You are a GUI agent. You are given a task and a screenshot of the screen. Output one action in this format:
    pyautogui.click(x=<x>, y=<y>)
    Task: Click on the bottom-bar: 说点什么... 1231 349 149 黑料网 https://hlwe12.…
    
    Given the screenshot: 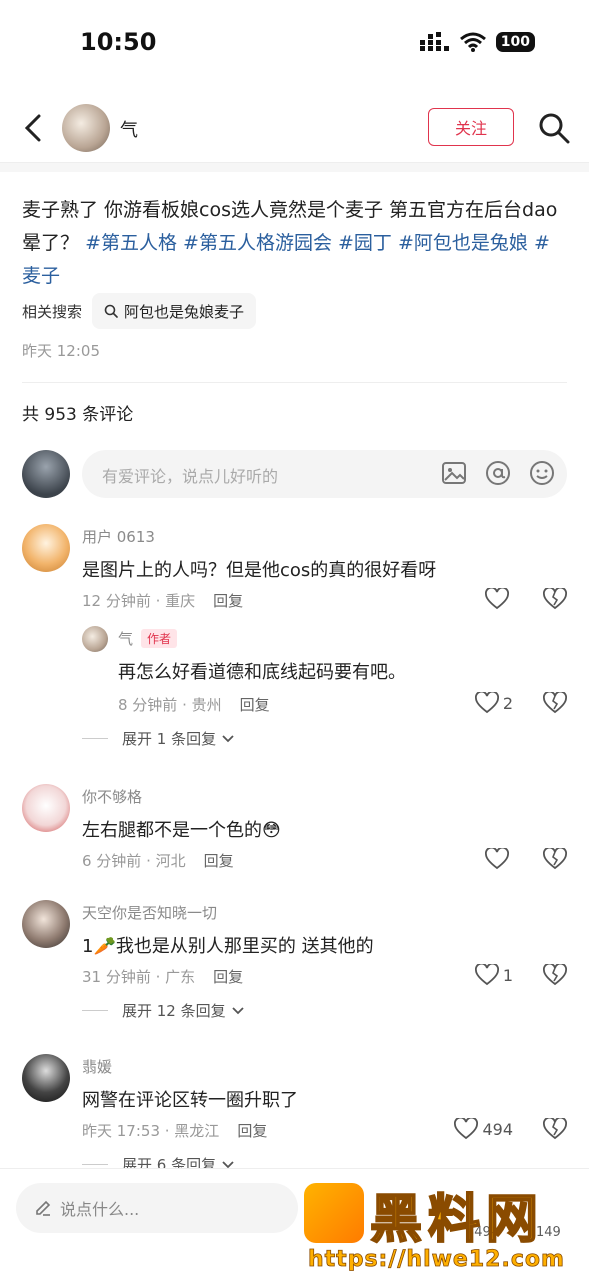 What is the action you would take?
    pyautogui.click(x=294, y=1224)
    